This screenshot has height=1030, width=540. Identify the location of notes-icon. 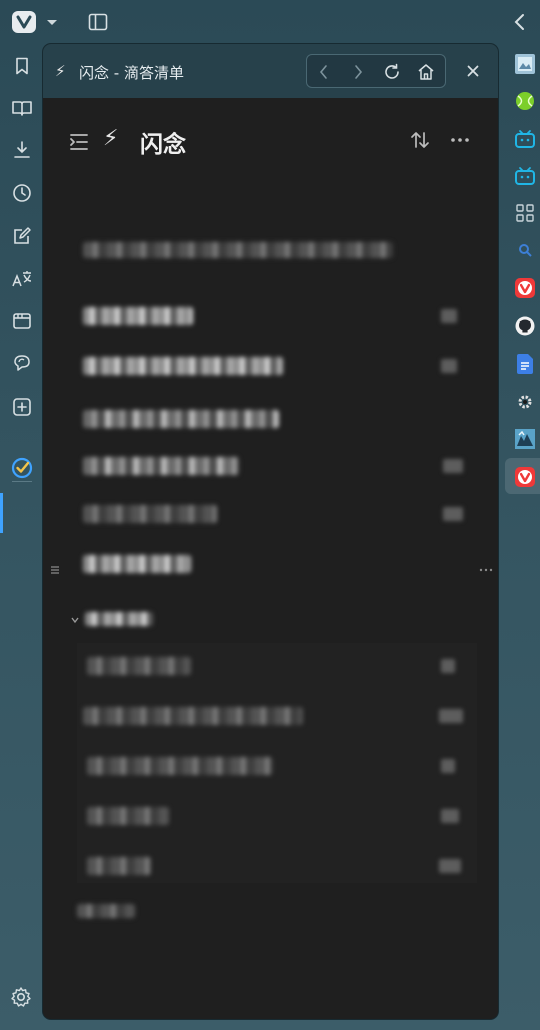
(22, 236).